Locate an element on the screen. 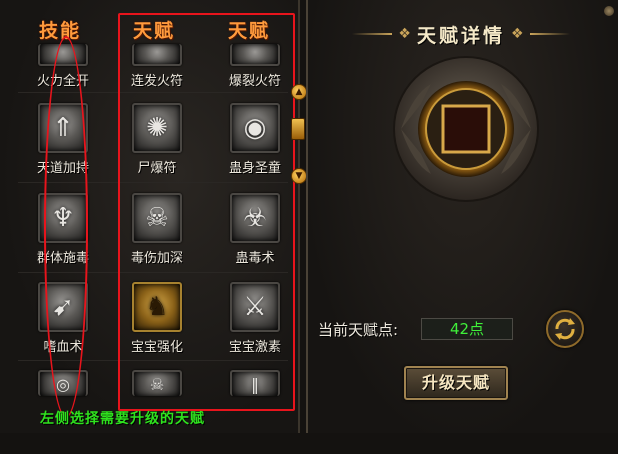  refresh-button is located at coordinates (565, 329).